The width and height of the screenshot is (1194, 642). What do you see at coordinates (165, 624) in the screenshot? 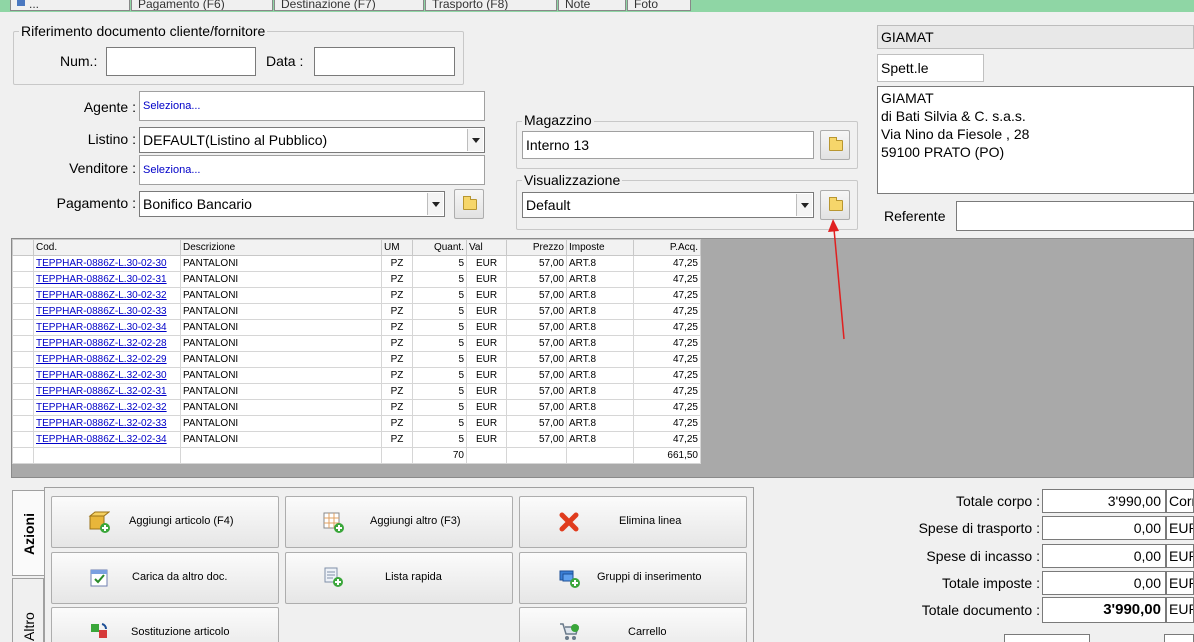
I see `replace-article-button: Sostituzione articolo` at bounding box center [165, 624].